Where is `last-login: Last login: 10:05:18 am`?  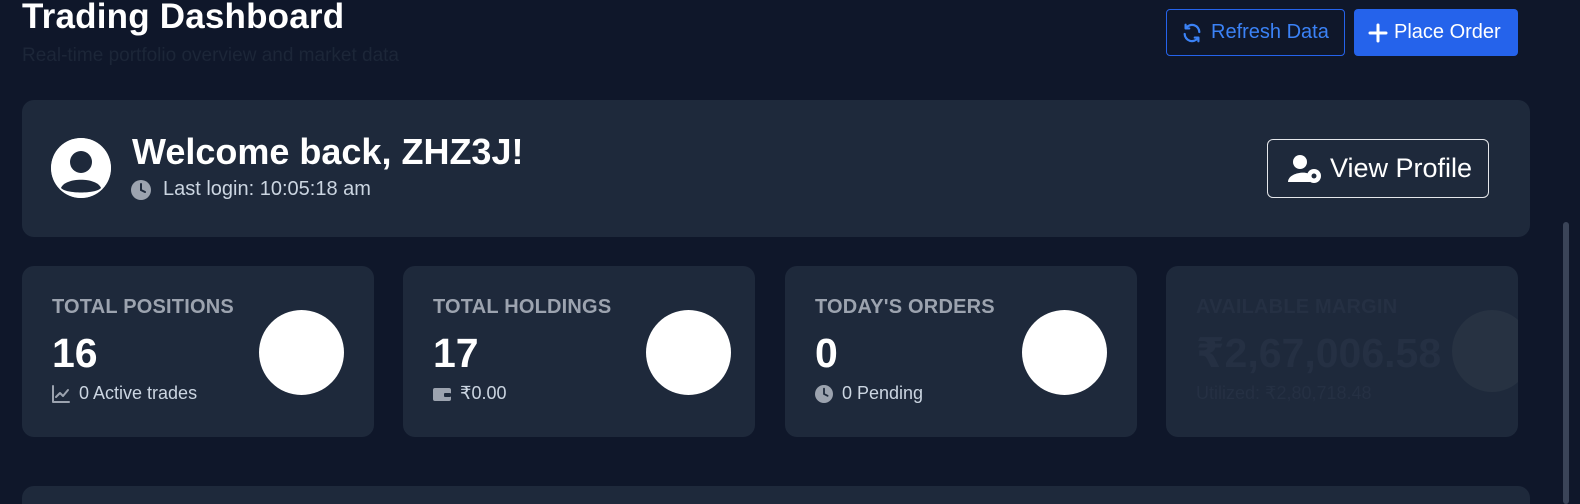
last-login: Last login: 10:05:18 am is located at coordinates (251, 189).